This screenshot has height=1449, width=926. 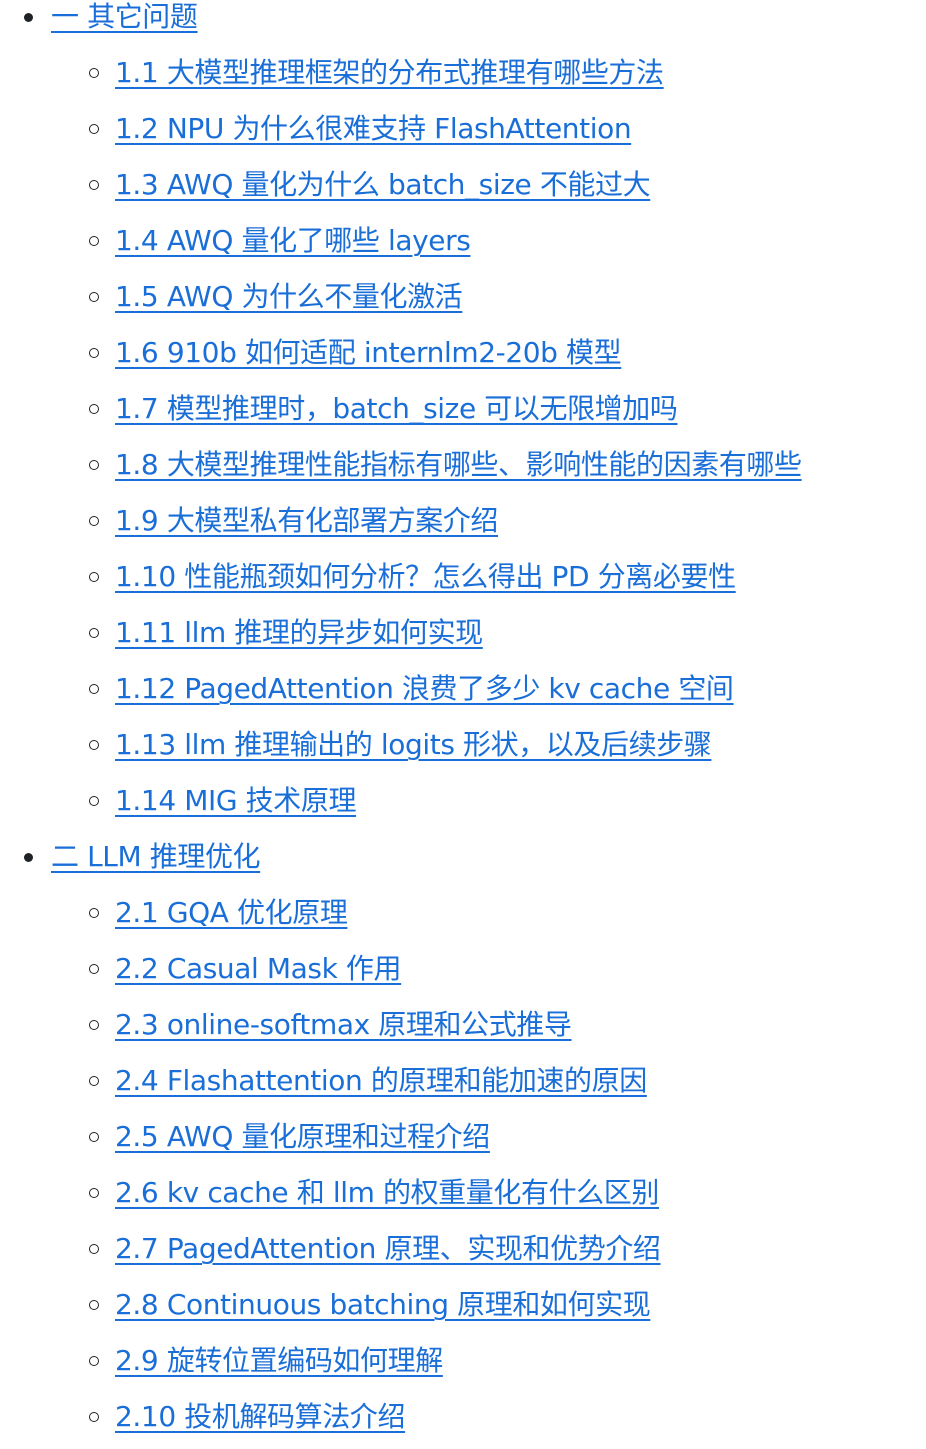 I want to click on list-item: 2.1 GQA 优化原理, so click(x=507, y=913).